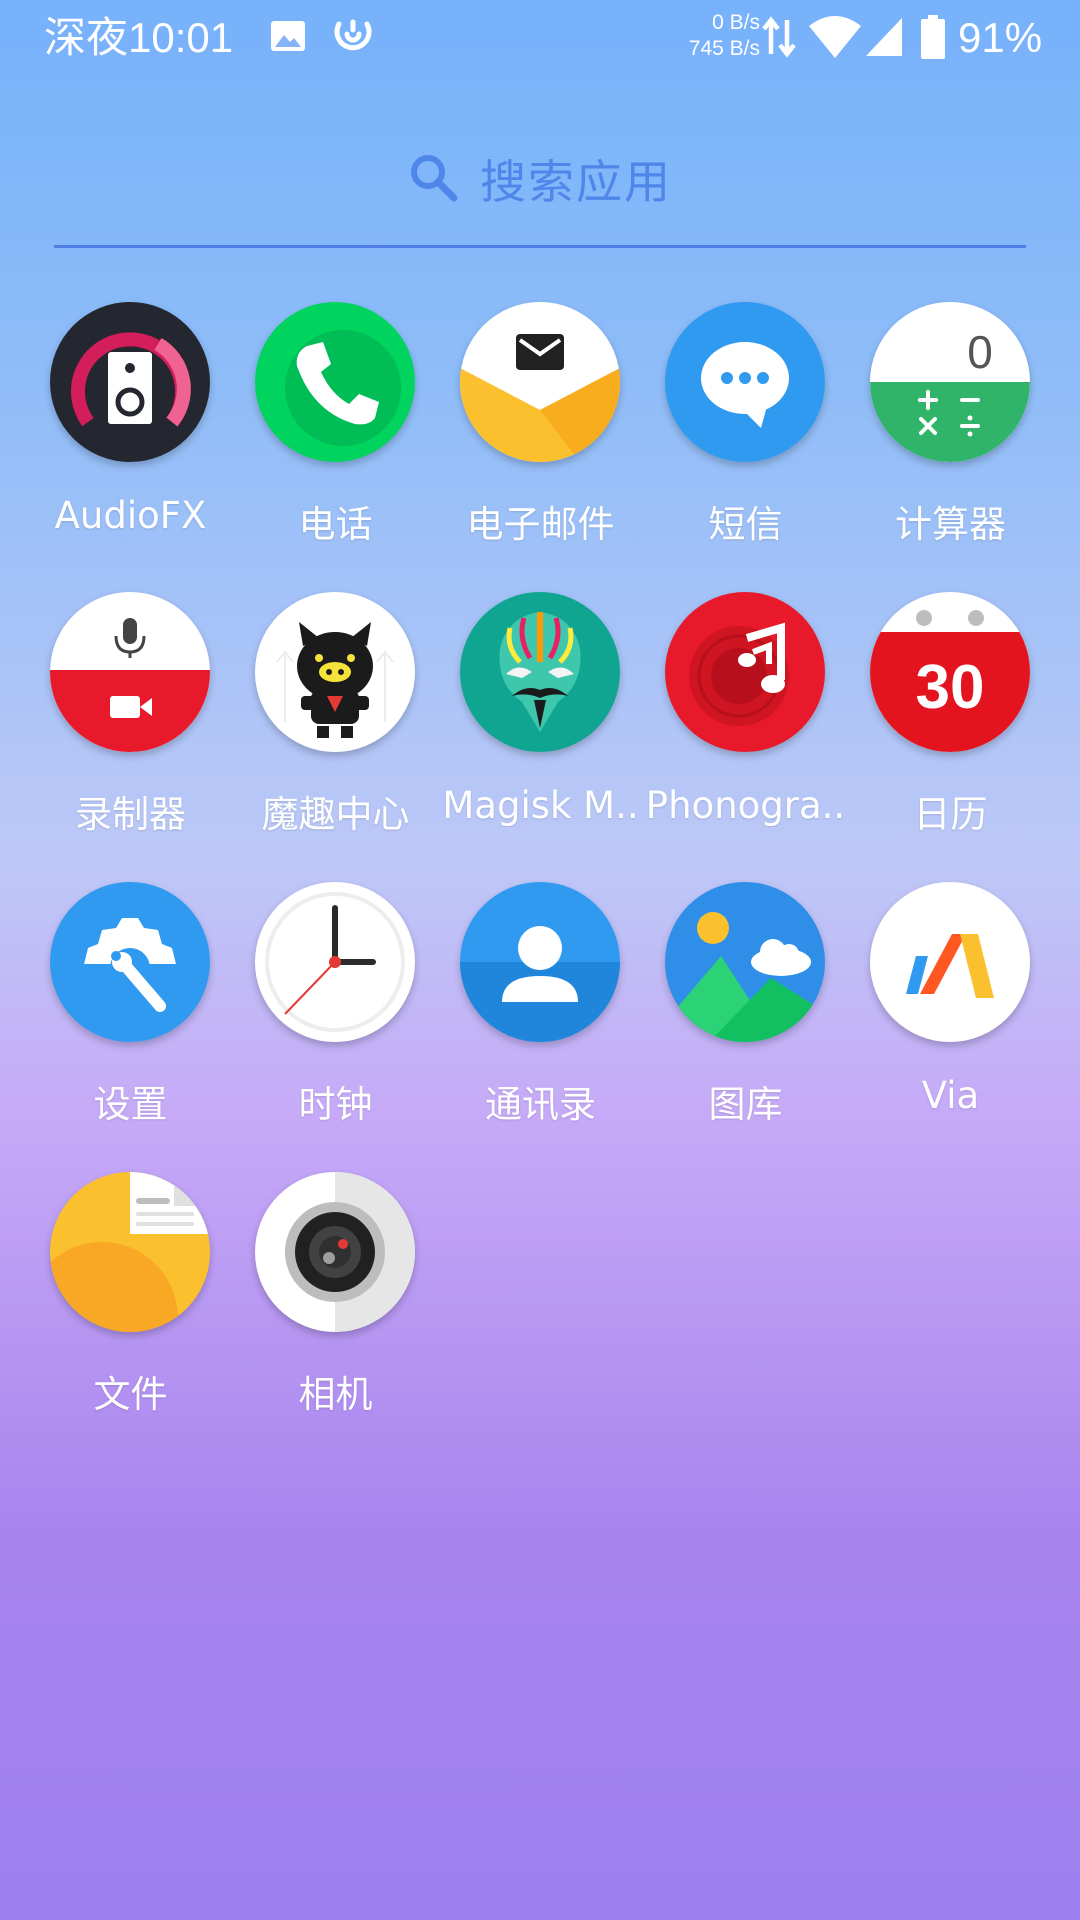 Image resolution: width=1080 pixels, height=1920 pixels. Describe the element at coordinates (433, 179) in the screenshot. I see `search-icon` at that location.